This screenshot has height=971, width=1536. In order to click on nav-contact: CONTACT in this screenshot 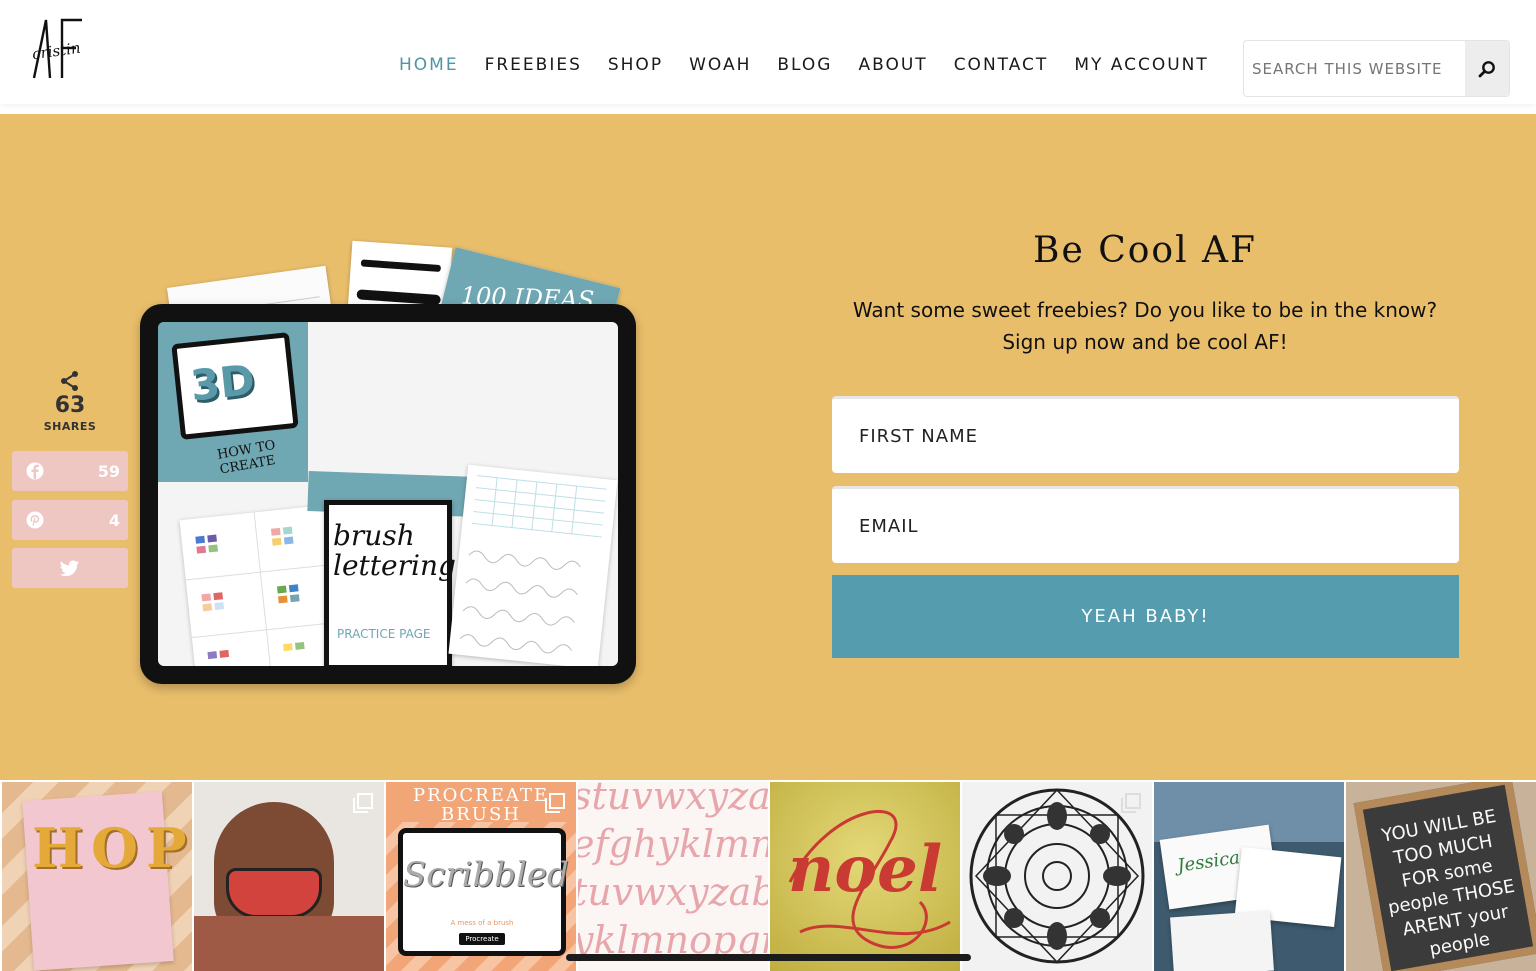, I will do `click(1001, 65)`.